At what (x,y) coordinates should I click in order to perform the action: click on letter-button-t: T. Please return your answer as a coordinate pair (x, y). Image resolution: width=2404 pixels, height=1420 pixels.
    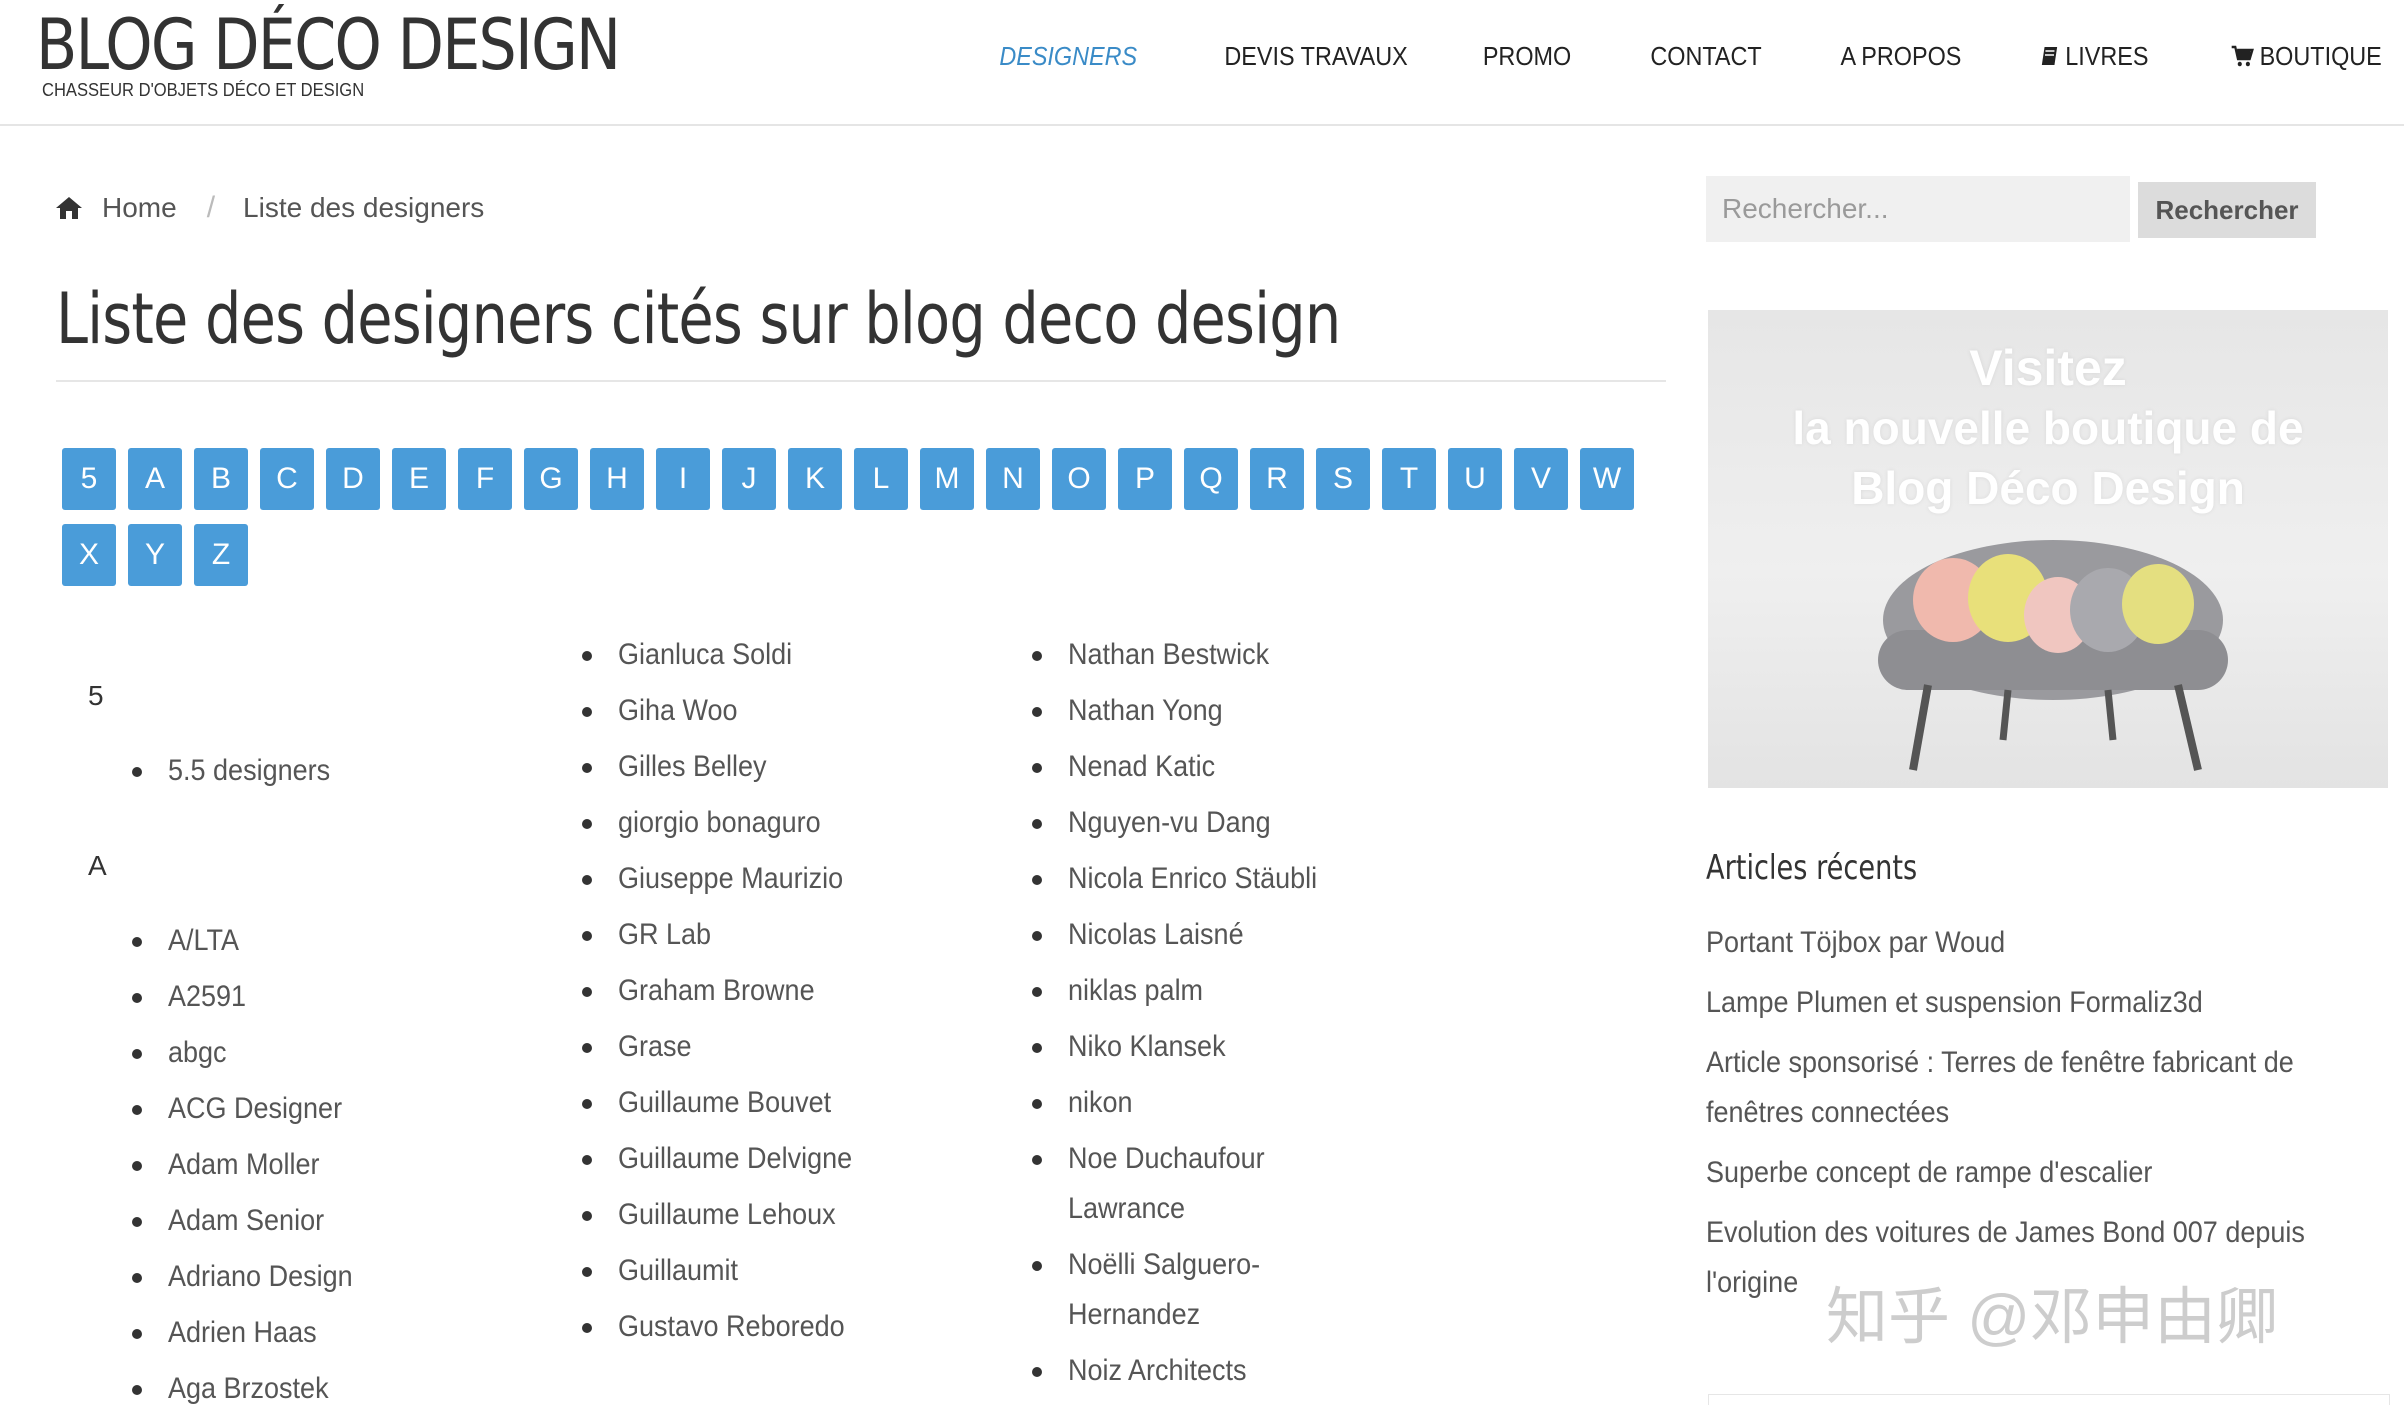
    Looking at the image, I should click on (1409, 479).